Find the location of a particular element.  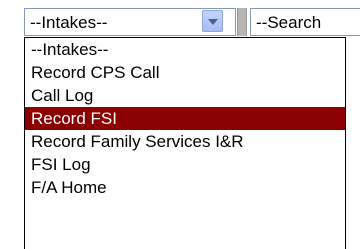

intakes-select-value: --Intakes-- is located at coordinates (69, 22).